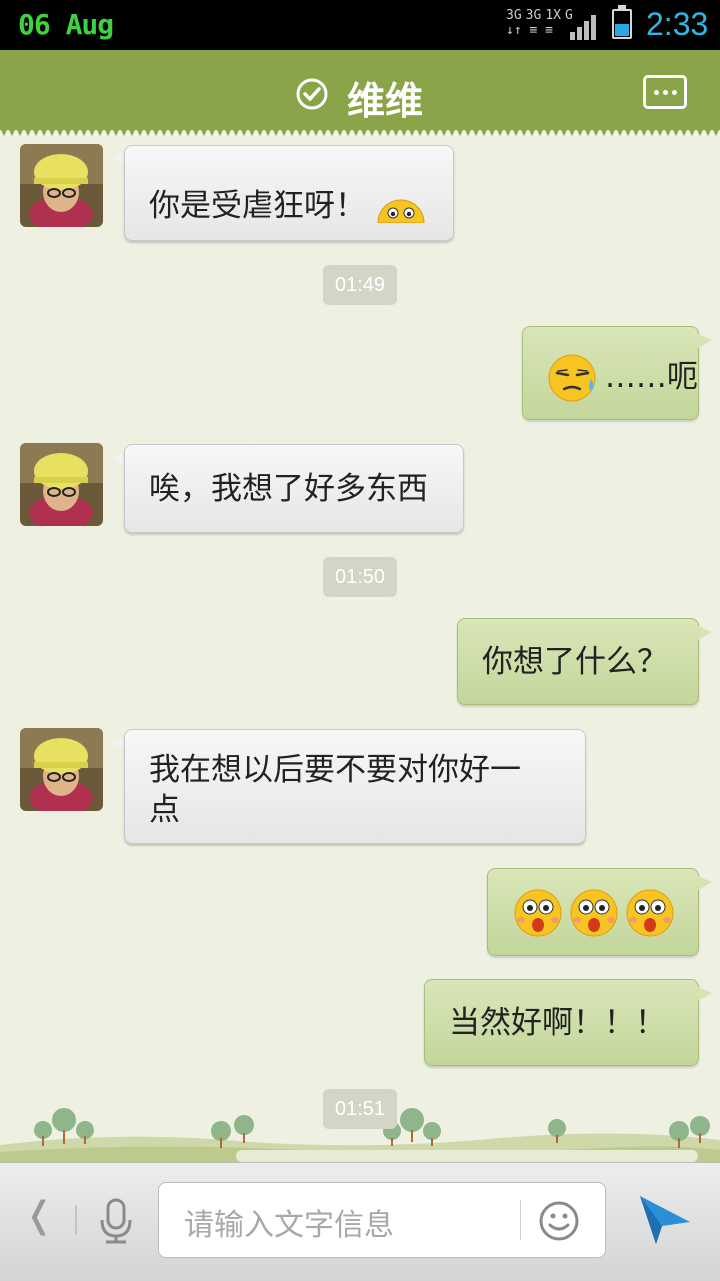 This screenshot has height=1281, width=720. Describe the element at coordinates (585, 27) in the screenshot. I see `signal-icon` at that location.